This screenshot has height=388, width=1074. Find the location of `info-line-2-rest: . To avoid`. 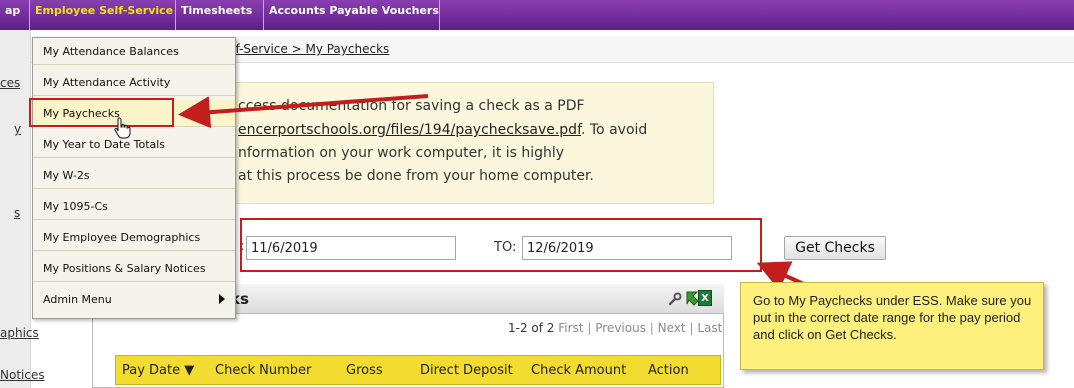

info-line-2-rest: . To avoid is located at coordinates (614, 130).